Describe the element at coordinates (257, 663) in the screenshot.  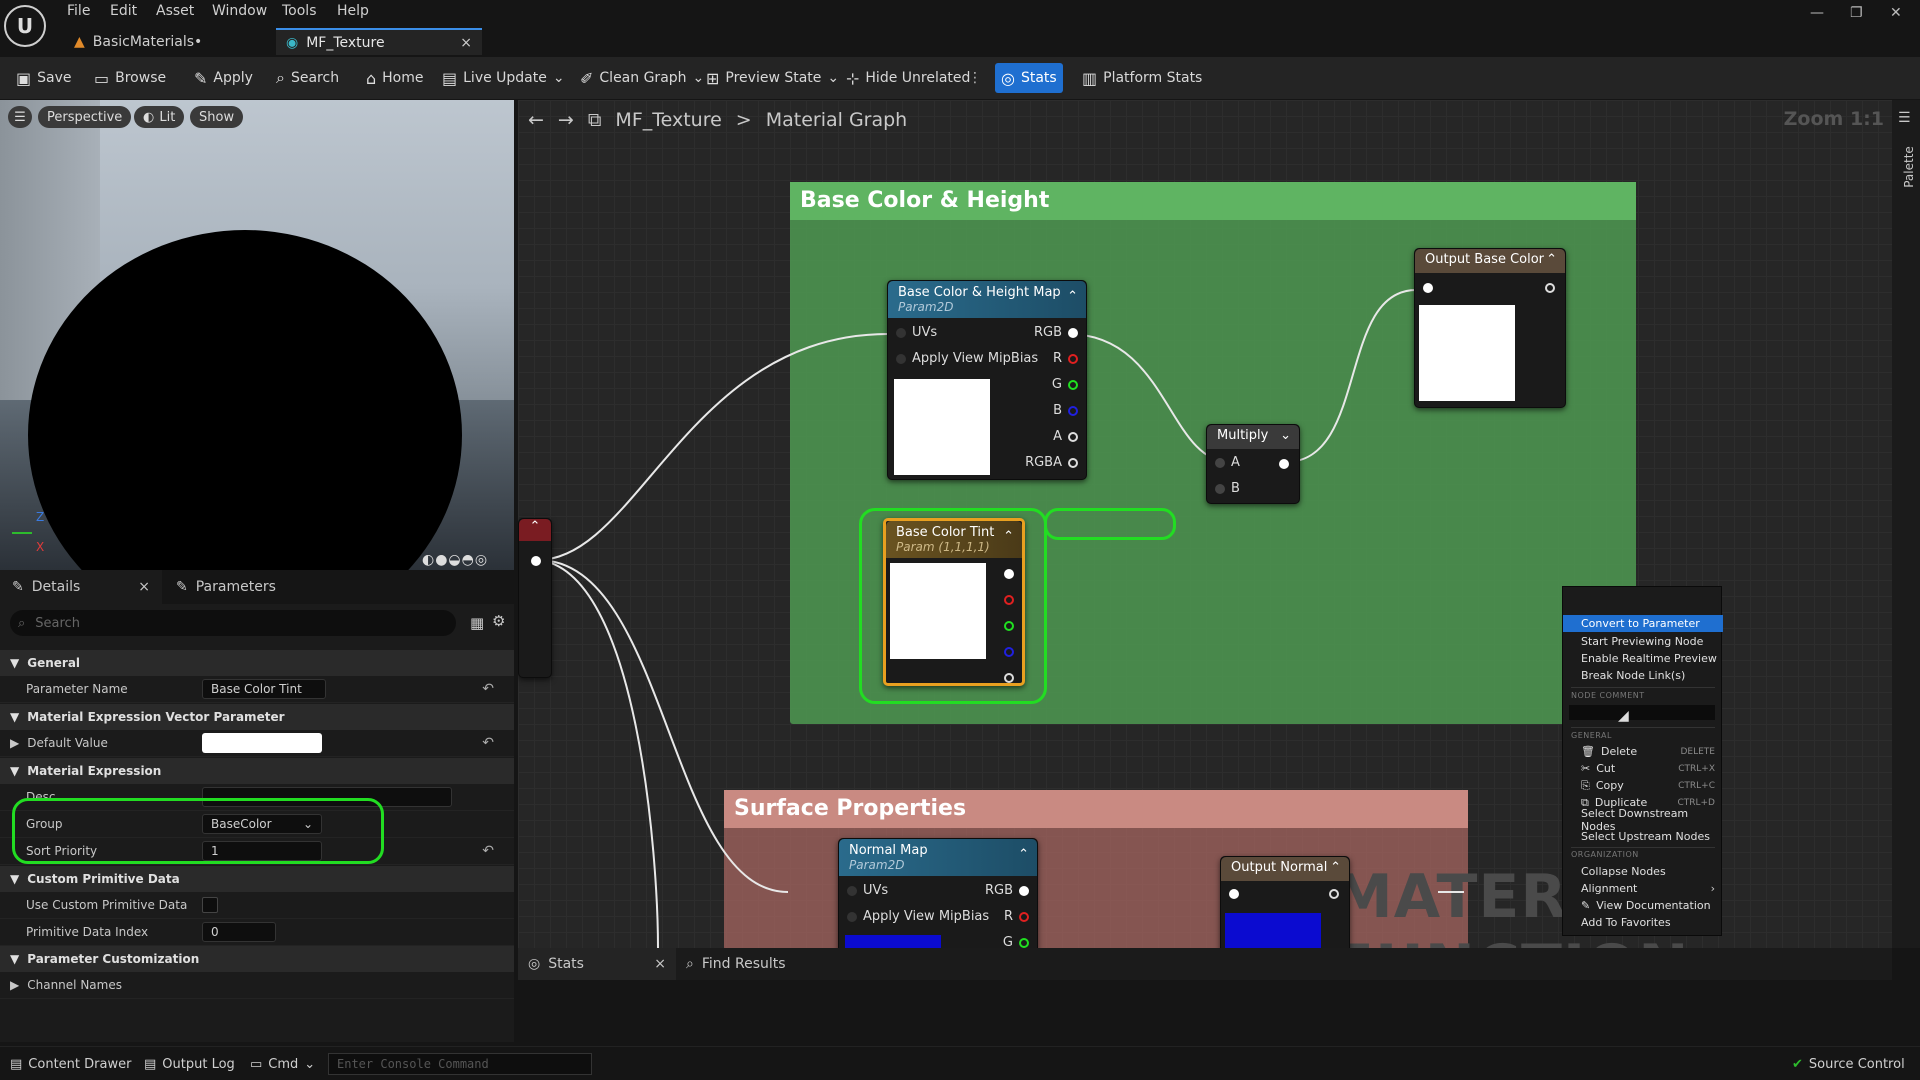
I see `section-general: ▼ General` at that location.